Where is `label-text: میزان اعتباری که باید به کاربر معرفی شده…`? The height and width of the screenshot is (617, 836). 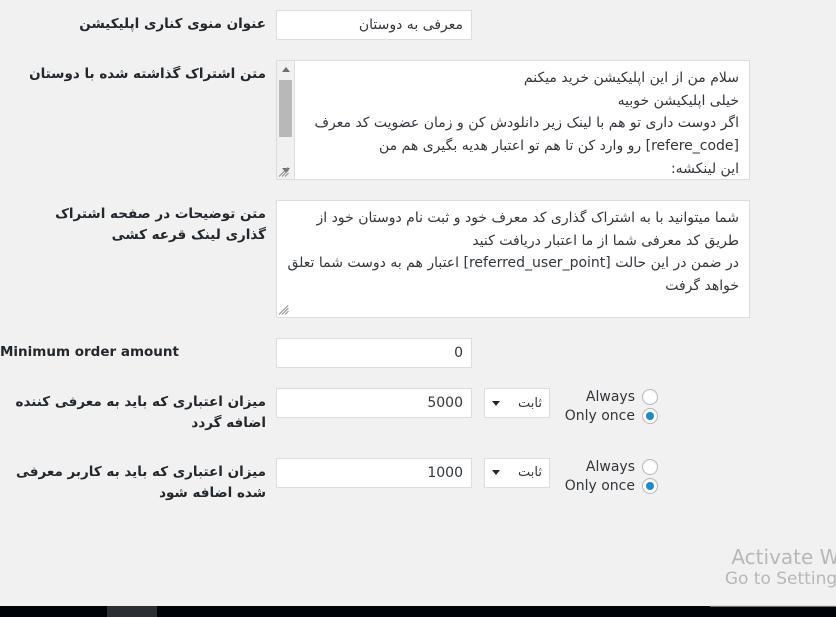 label-text: میزان اعتباری که باید به کاربر معرفی شده… is located at coordinates (140, 482).